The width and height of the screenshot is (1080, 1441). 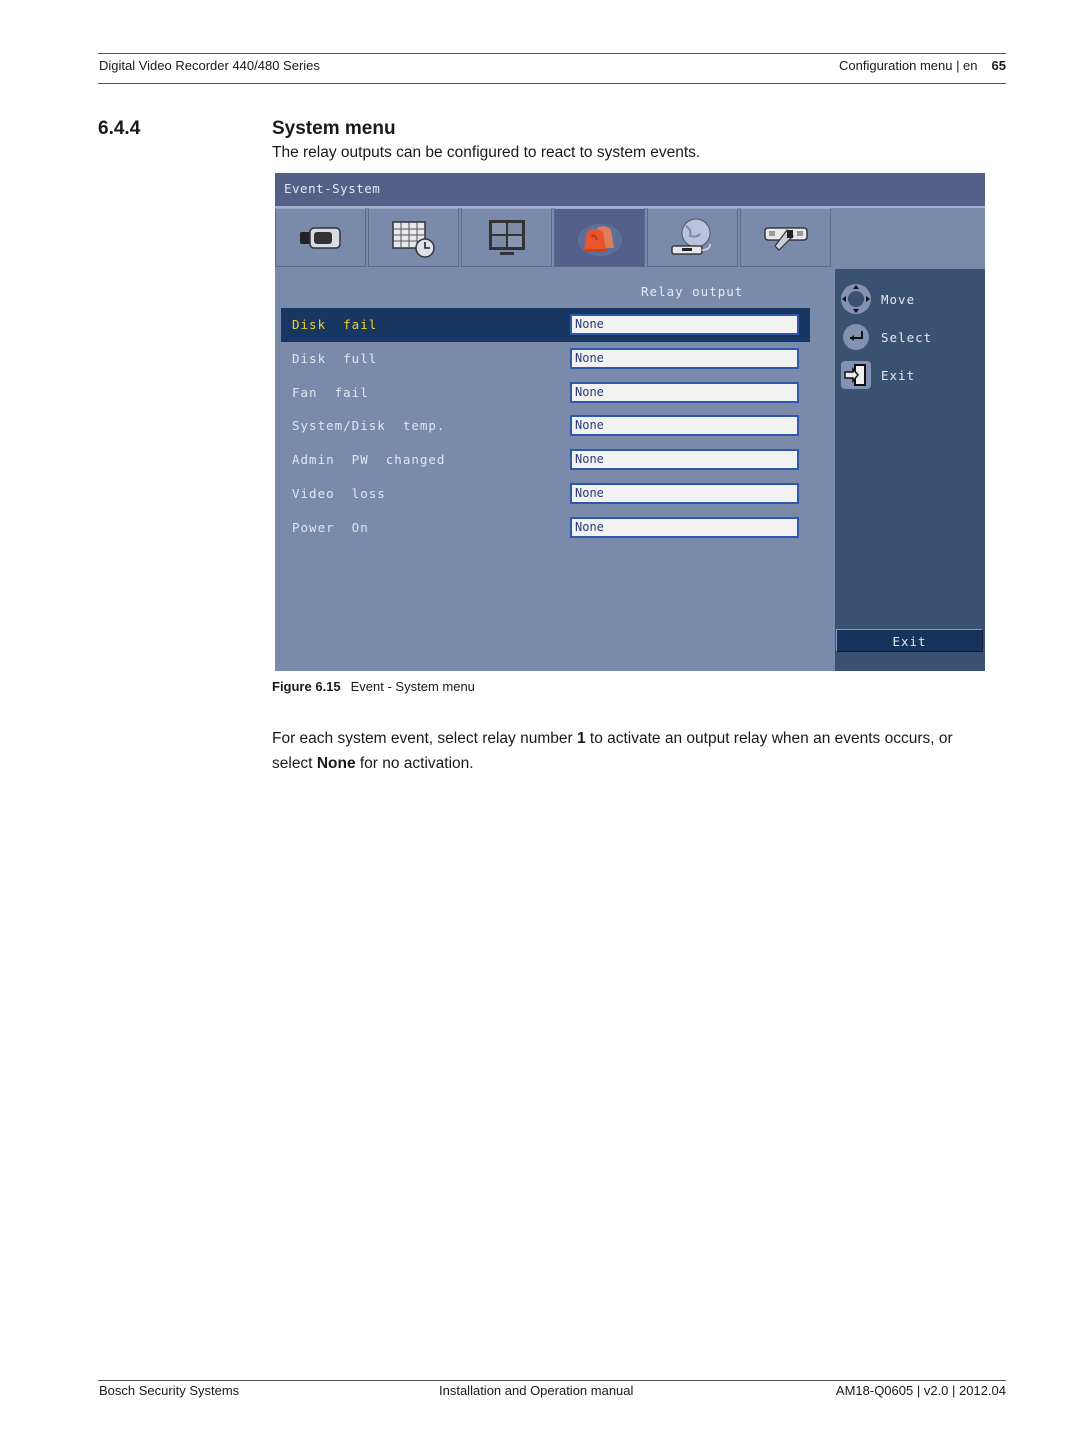 I want to click on hint-exit: Exit, so click(x=877, y=375).